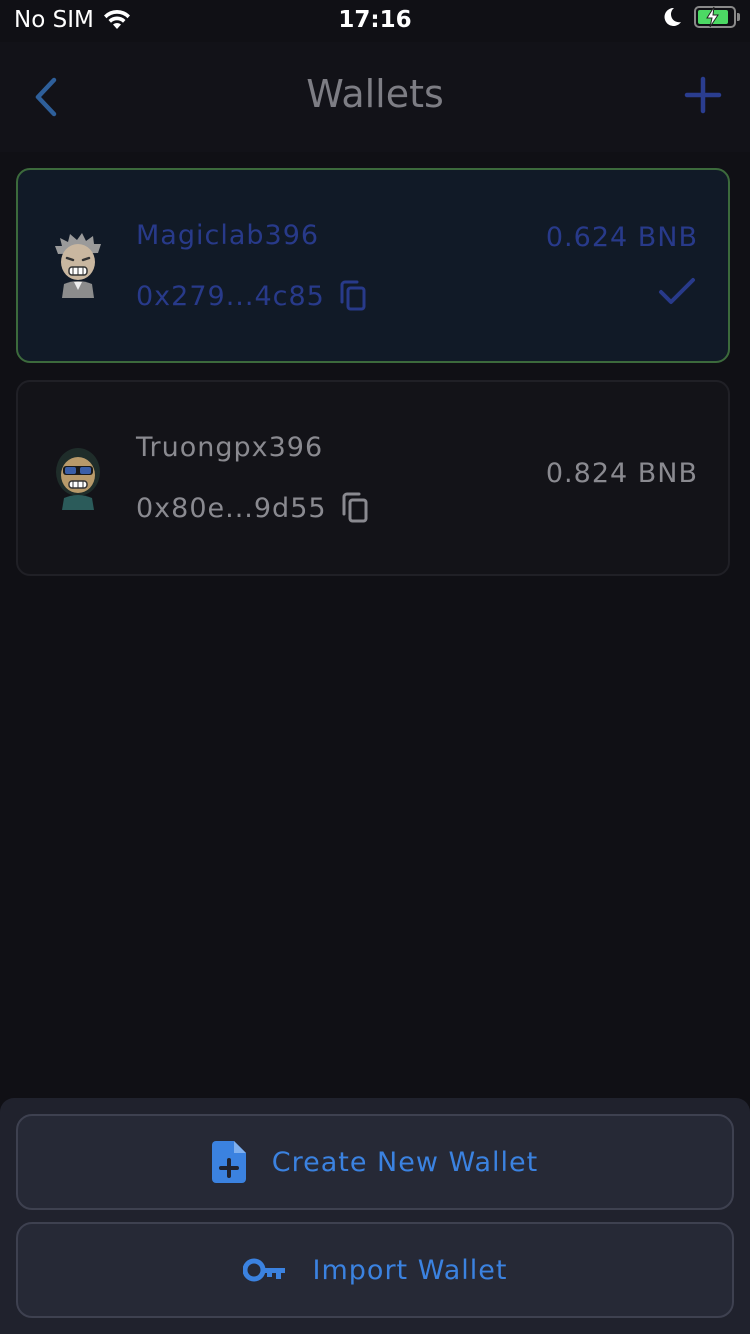 This screenshot has width=750, height=1334. I want to click on file-plus-icon, so click(228, 1162).